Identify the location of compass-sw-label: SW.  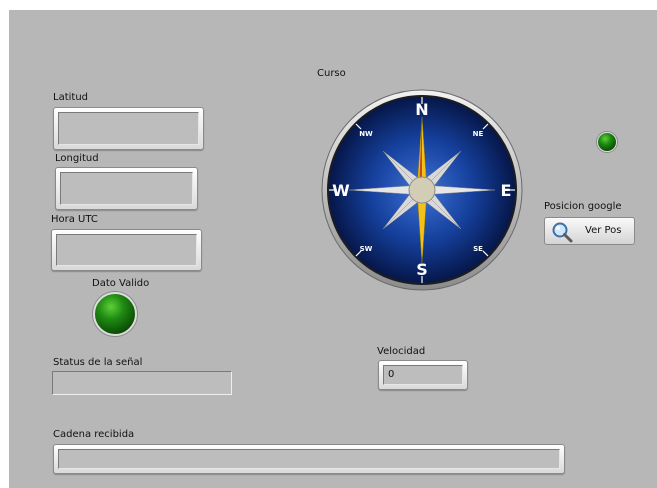
(366, 249).